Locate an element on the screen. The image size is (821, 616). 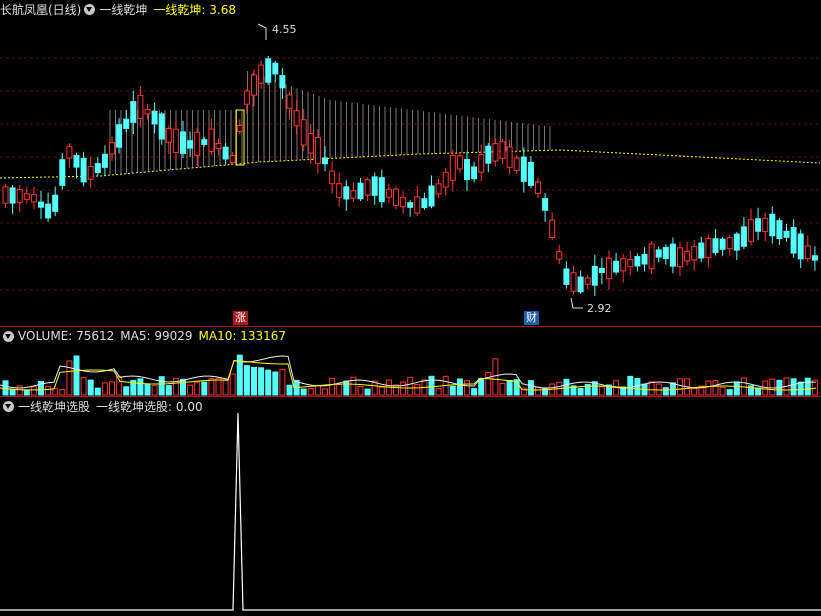
price-panel-header: 长航凤凰(日线) 一线乾坤 一线乾坤: 3.68 is located at coordinates (118, 9).